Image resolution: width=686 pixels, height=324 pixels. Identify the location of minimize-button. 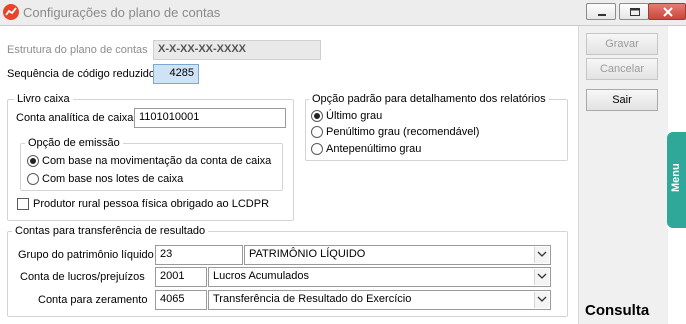
(601, 11).